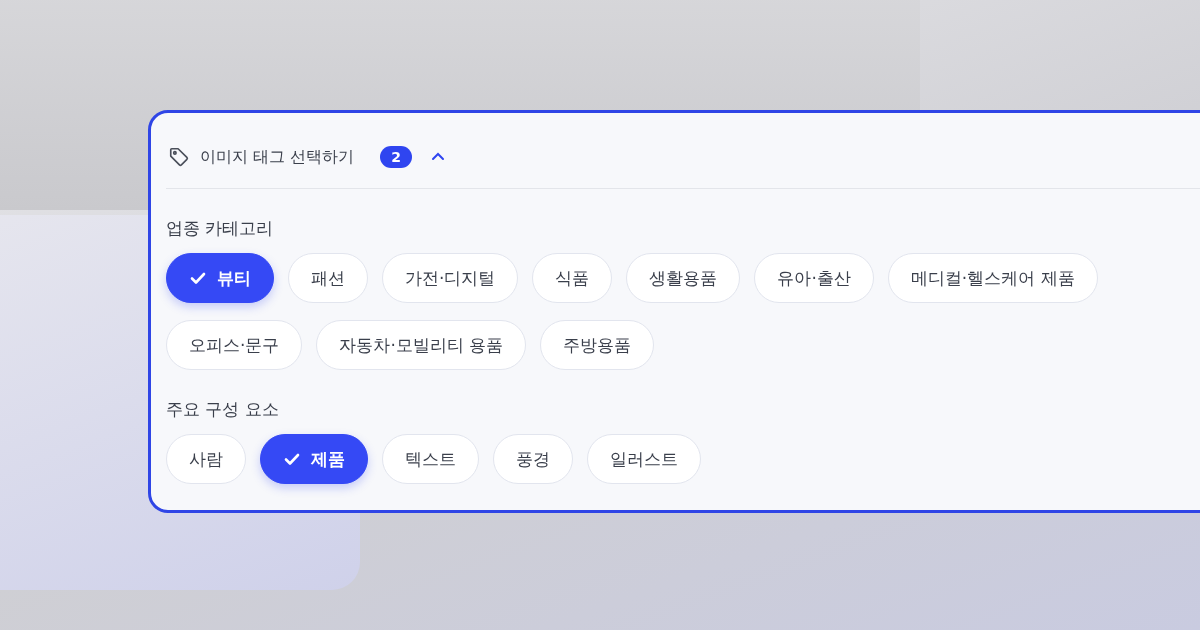 This screenshot has width=1200, height=630. What do you see at coordinates (223, 409) in the screenshot?
I see `section-label: 주요 구성 요소` at bounding box center [223, 409].